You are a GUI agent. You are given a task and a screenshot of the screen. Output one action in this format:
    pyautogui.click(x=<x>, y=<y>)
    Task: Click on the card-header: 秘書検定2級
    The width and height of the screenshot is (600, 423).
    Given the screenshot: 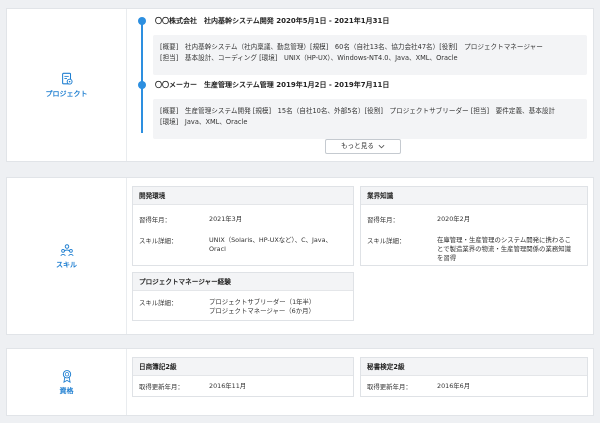 What is the action you would take?
    pyautogui.click(x=474, y=367)
    